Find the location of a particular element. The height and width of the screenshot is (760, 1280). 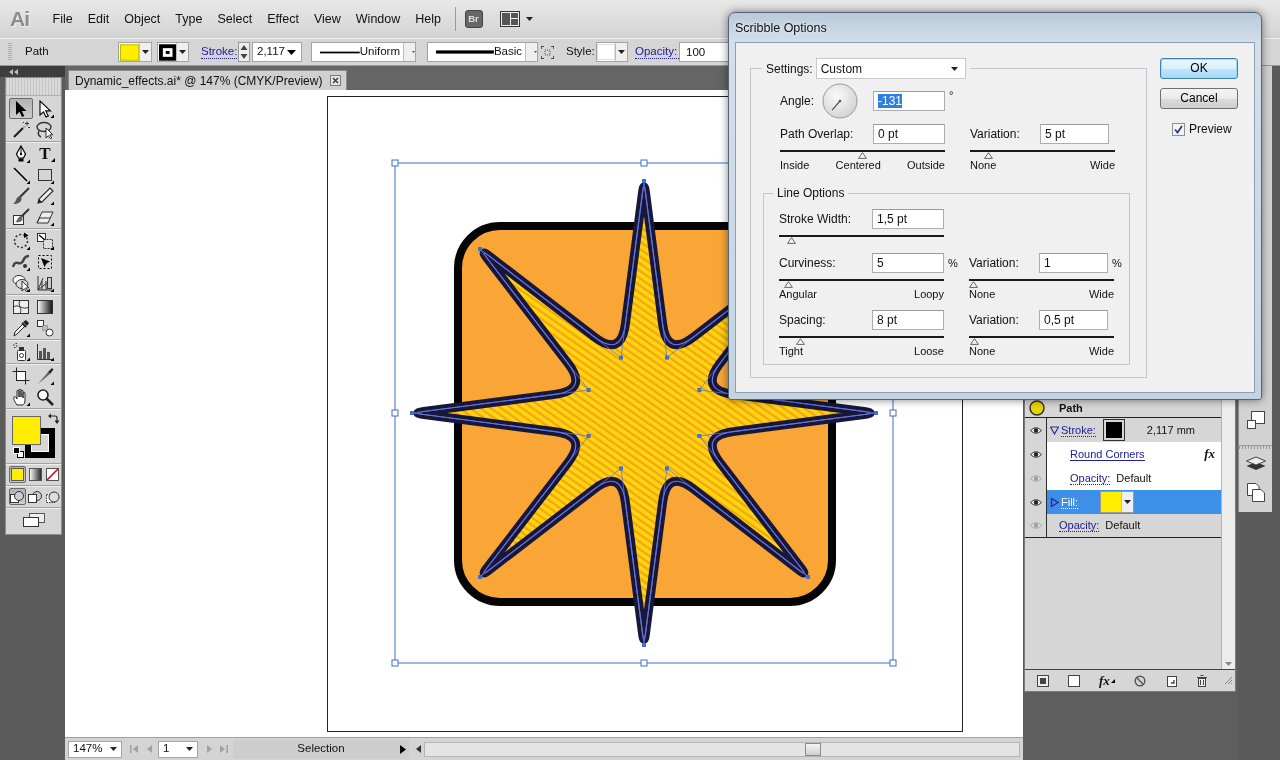

value-field: 5 is located at coordinates (908, 263).